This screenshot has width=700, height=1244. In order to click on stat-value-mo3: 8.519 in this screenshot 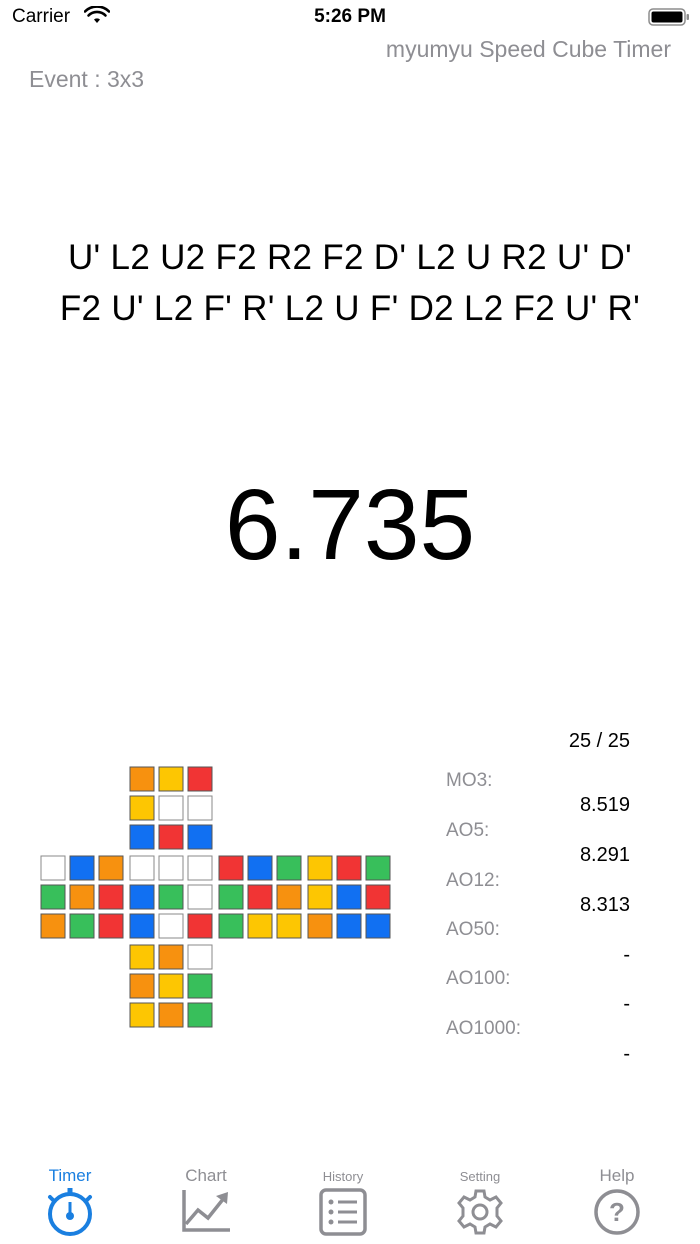, I will do `click(604, 805)`.